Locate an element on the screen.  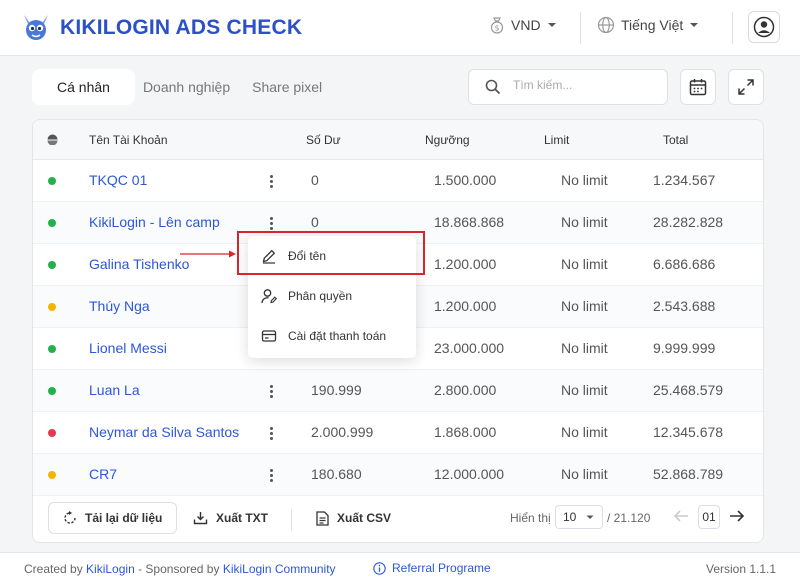
currency-selector: $ VND is located at coordinates (523, 25).